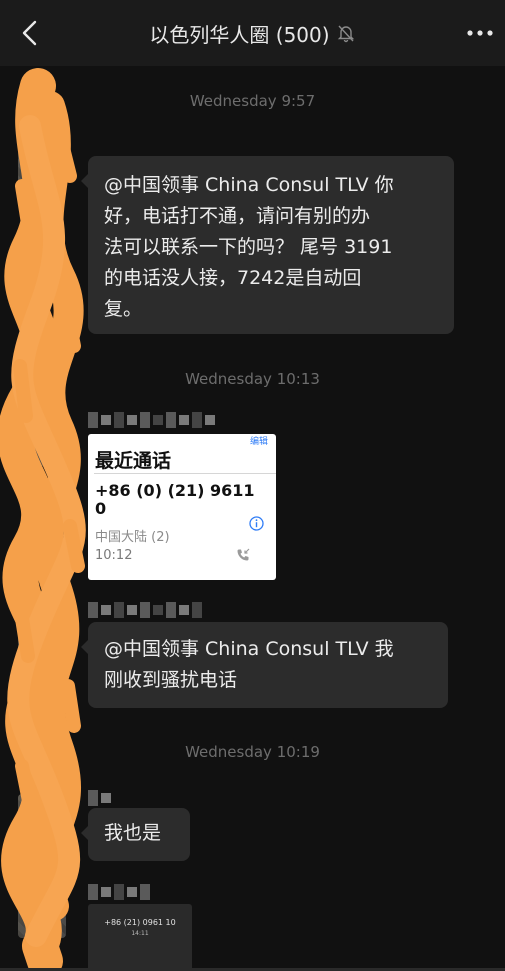 The image size is (505, 971). Describe the element at coordinates (123, 309) in the screenshot. I see `message-line: 复。` at that location.